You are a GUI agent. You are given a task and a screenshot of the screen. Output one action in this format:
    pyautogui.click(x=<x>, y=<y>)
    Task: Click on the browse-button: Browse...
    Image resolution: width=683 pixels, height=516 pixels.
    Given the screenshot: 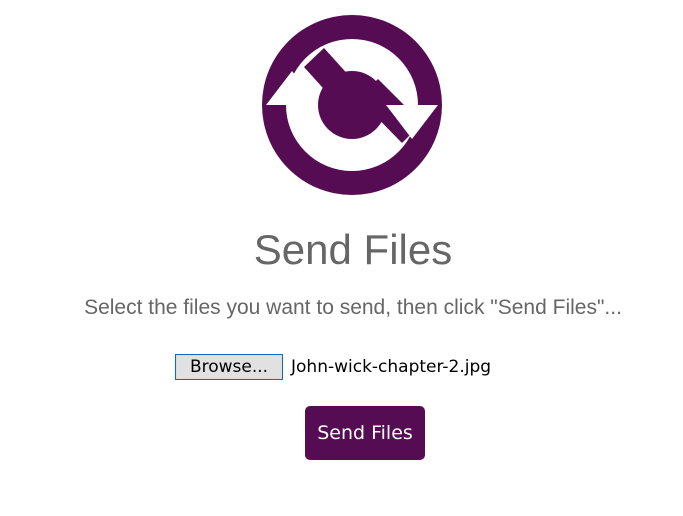 What is the action you would take?
    pyautogui.click(x=229, y=367)
    